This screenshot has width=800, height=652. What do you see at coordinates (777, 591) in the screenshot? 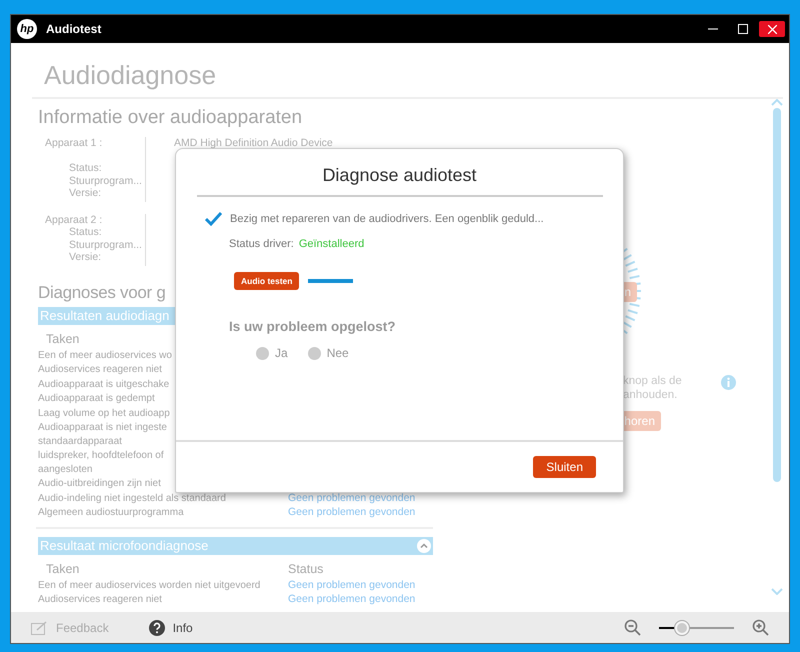
I see `scroll-down-icon` at bounding box center [777, 591].